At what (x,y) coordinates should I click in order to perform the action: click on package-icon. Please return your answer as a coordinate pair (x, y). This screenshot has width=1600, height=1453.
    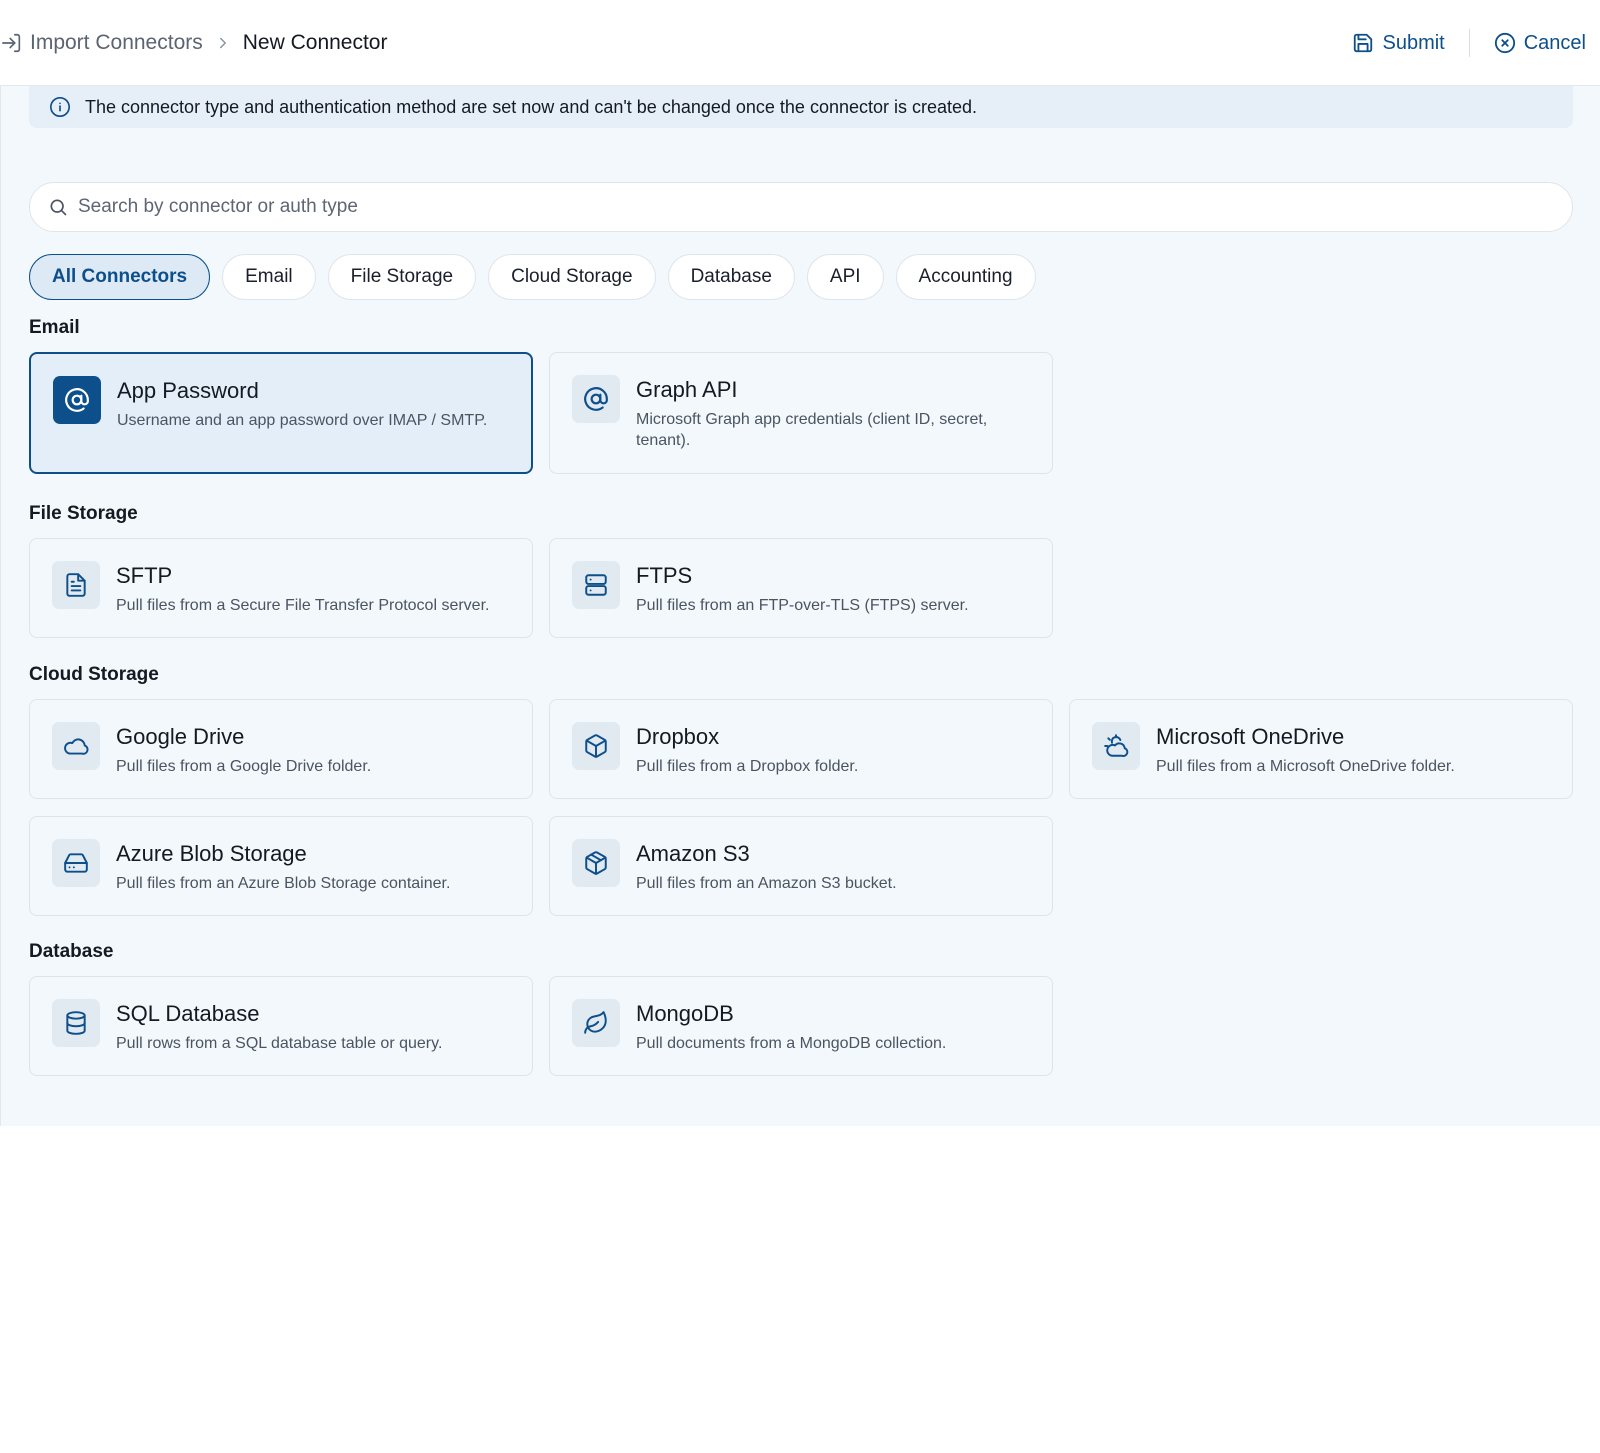
    Looking at the image, I should click on (596, 863).